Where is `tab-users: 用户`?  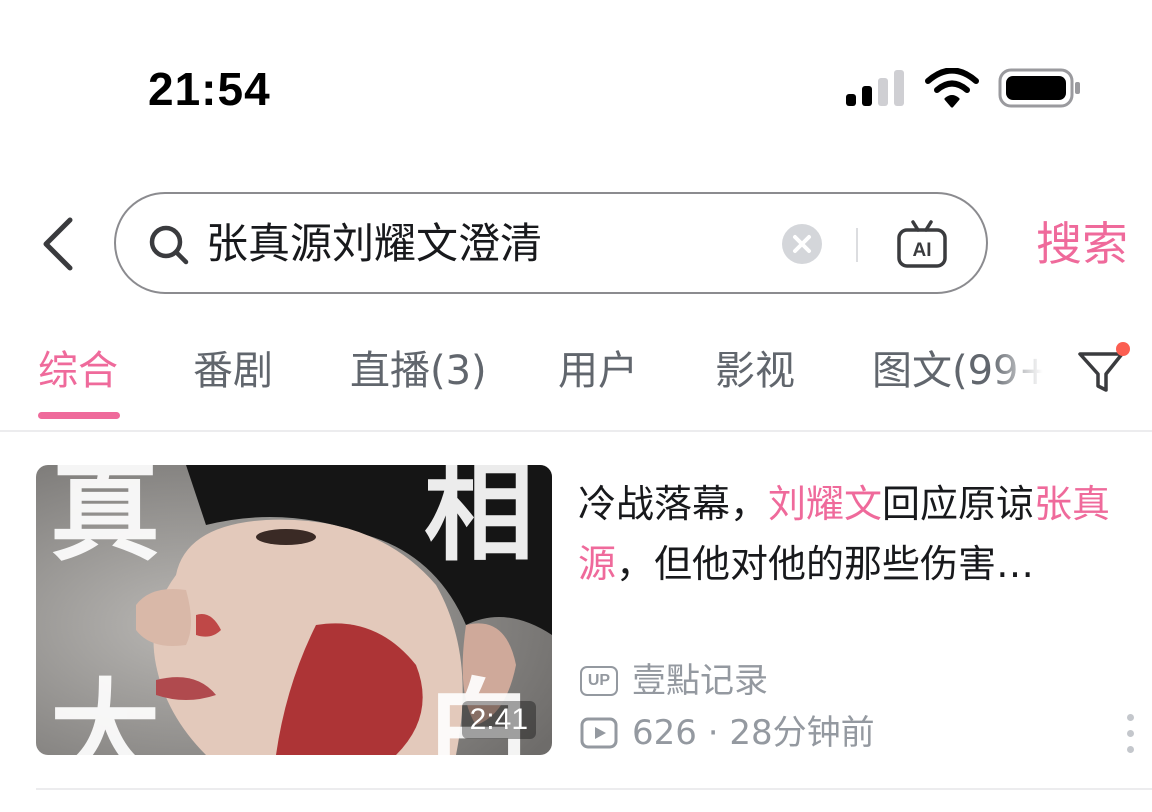 tab-users: 用户 is located at coordinates (598, 371).